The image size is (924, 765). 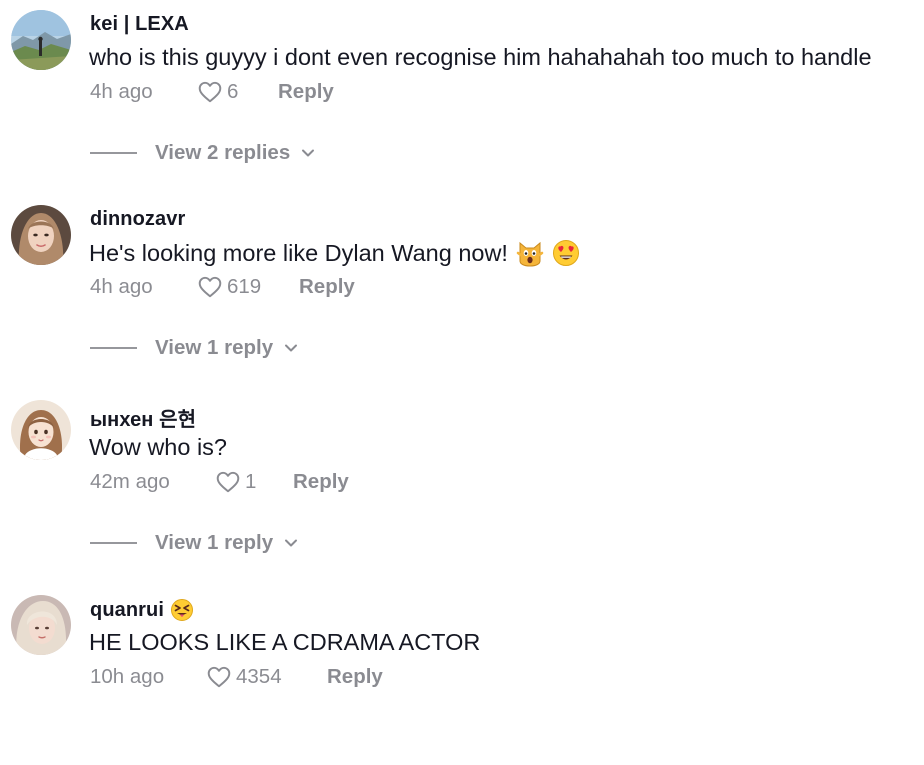 I want to click on squinting-tongue-emoji, so click(x=182, y=610).